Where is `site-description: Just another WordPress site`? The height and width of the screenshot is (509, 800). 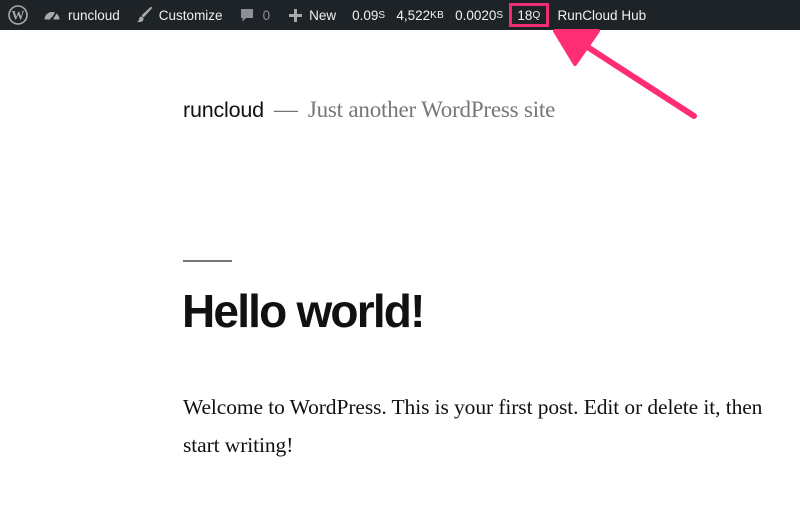
site-description: Just another WordPress site is located at coordinates (431, 109).